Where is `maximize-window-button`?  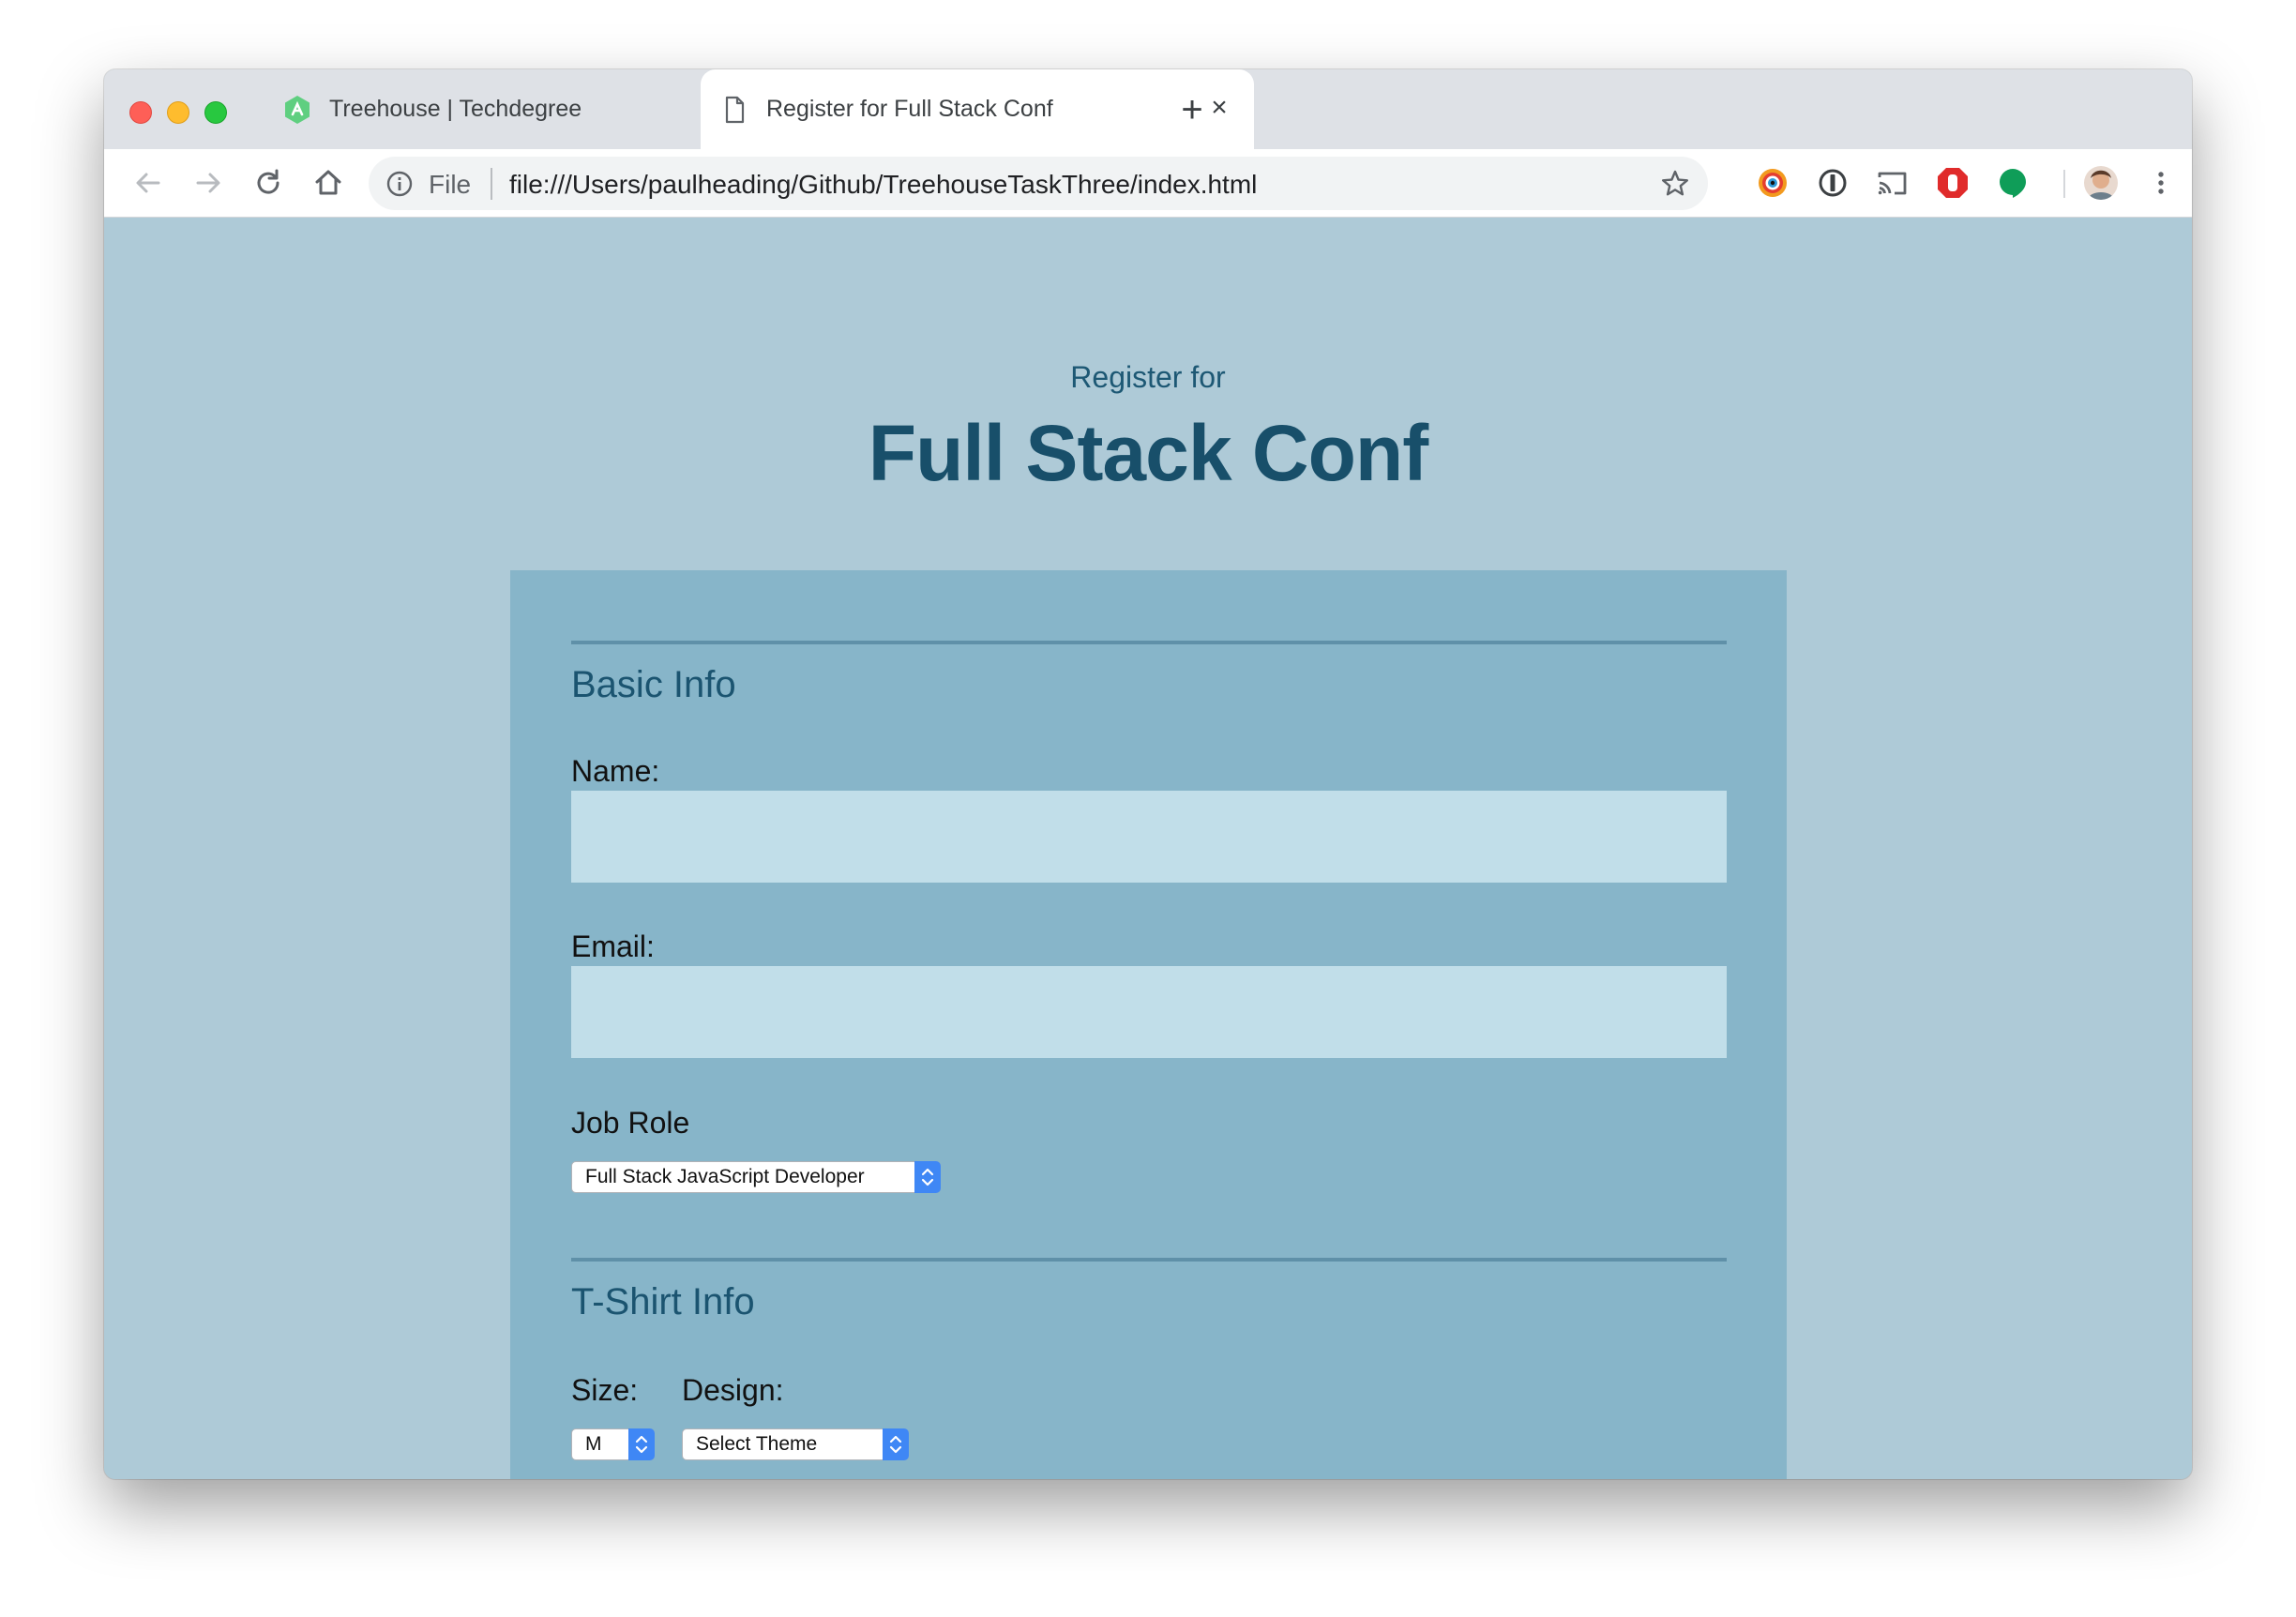 maximize-window-button is located at coordinates (215, 112).